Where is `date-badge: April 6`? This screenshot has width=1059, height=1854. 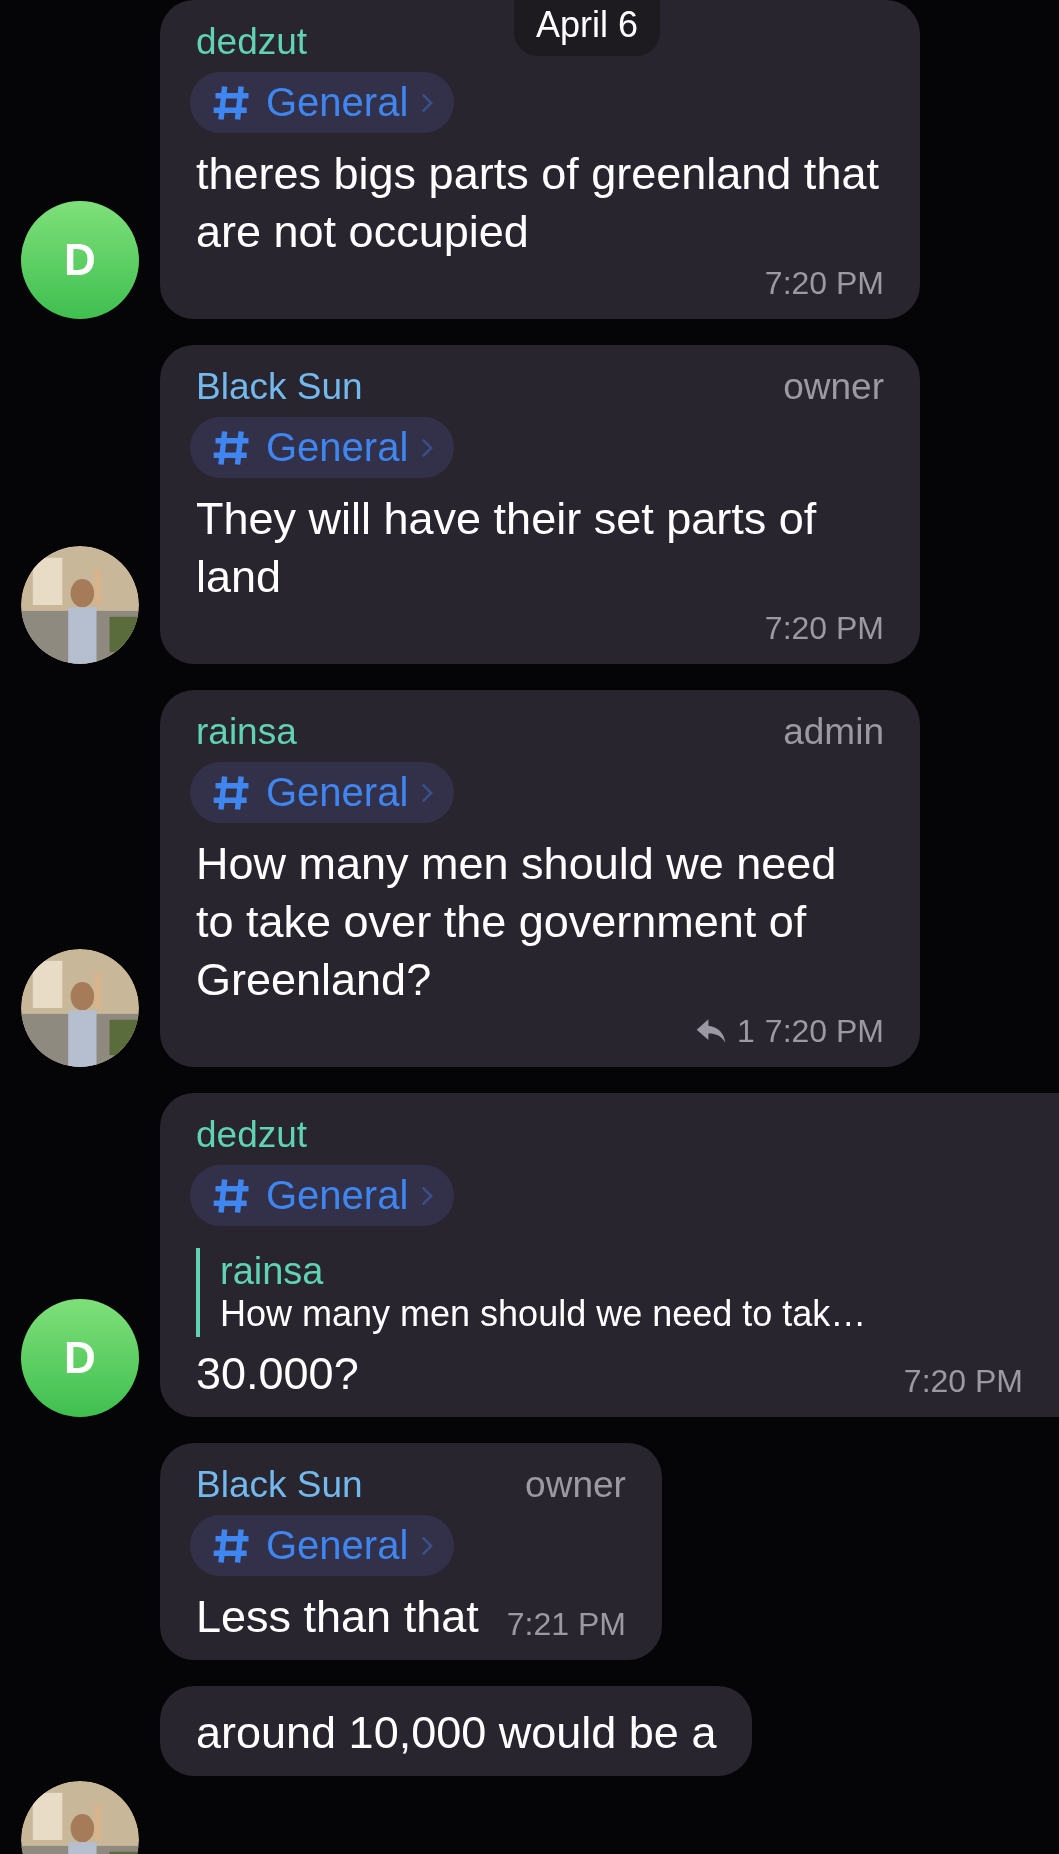
date-badge: April 6 is located at coordinates (587, 28).